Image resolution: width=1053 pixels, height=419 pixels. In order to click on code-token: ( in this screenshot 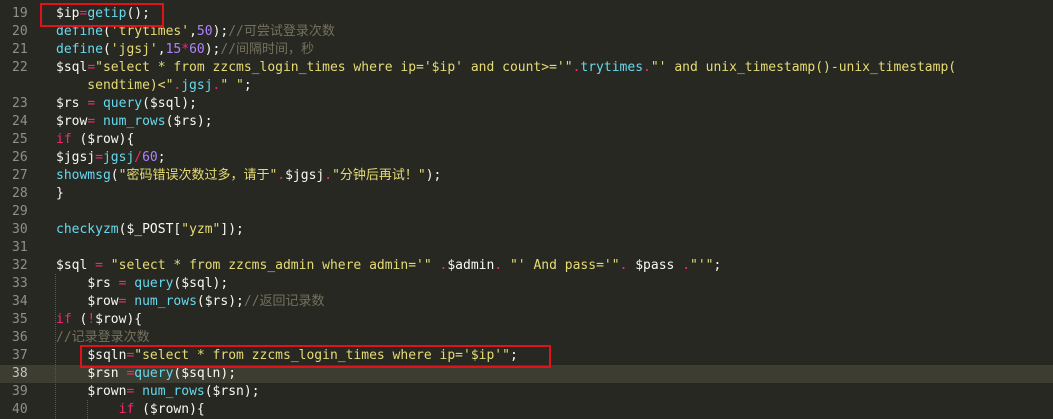, I will do `click(114, 175)`.